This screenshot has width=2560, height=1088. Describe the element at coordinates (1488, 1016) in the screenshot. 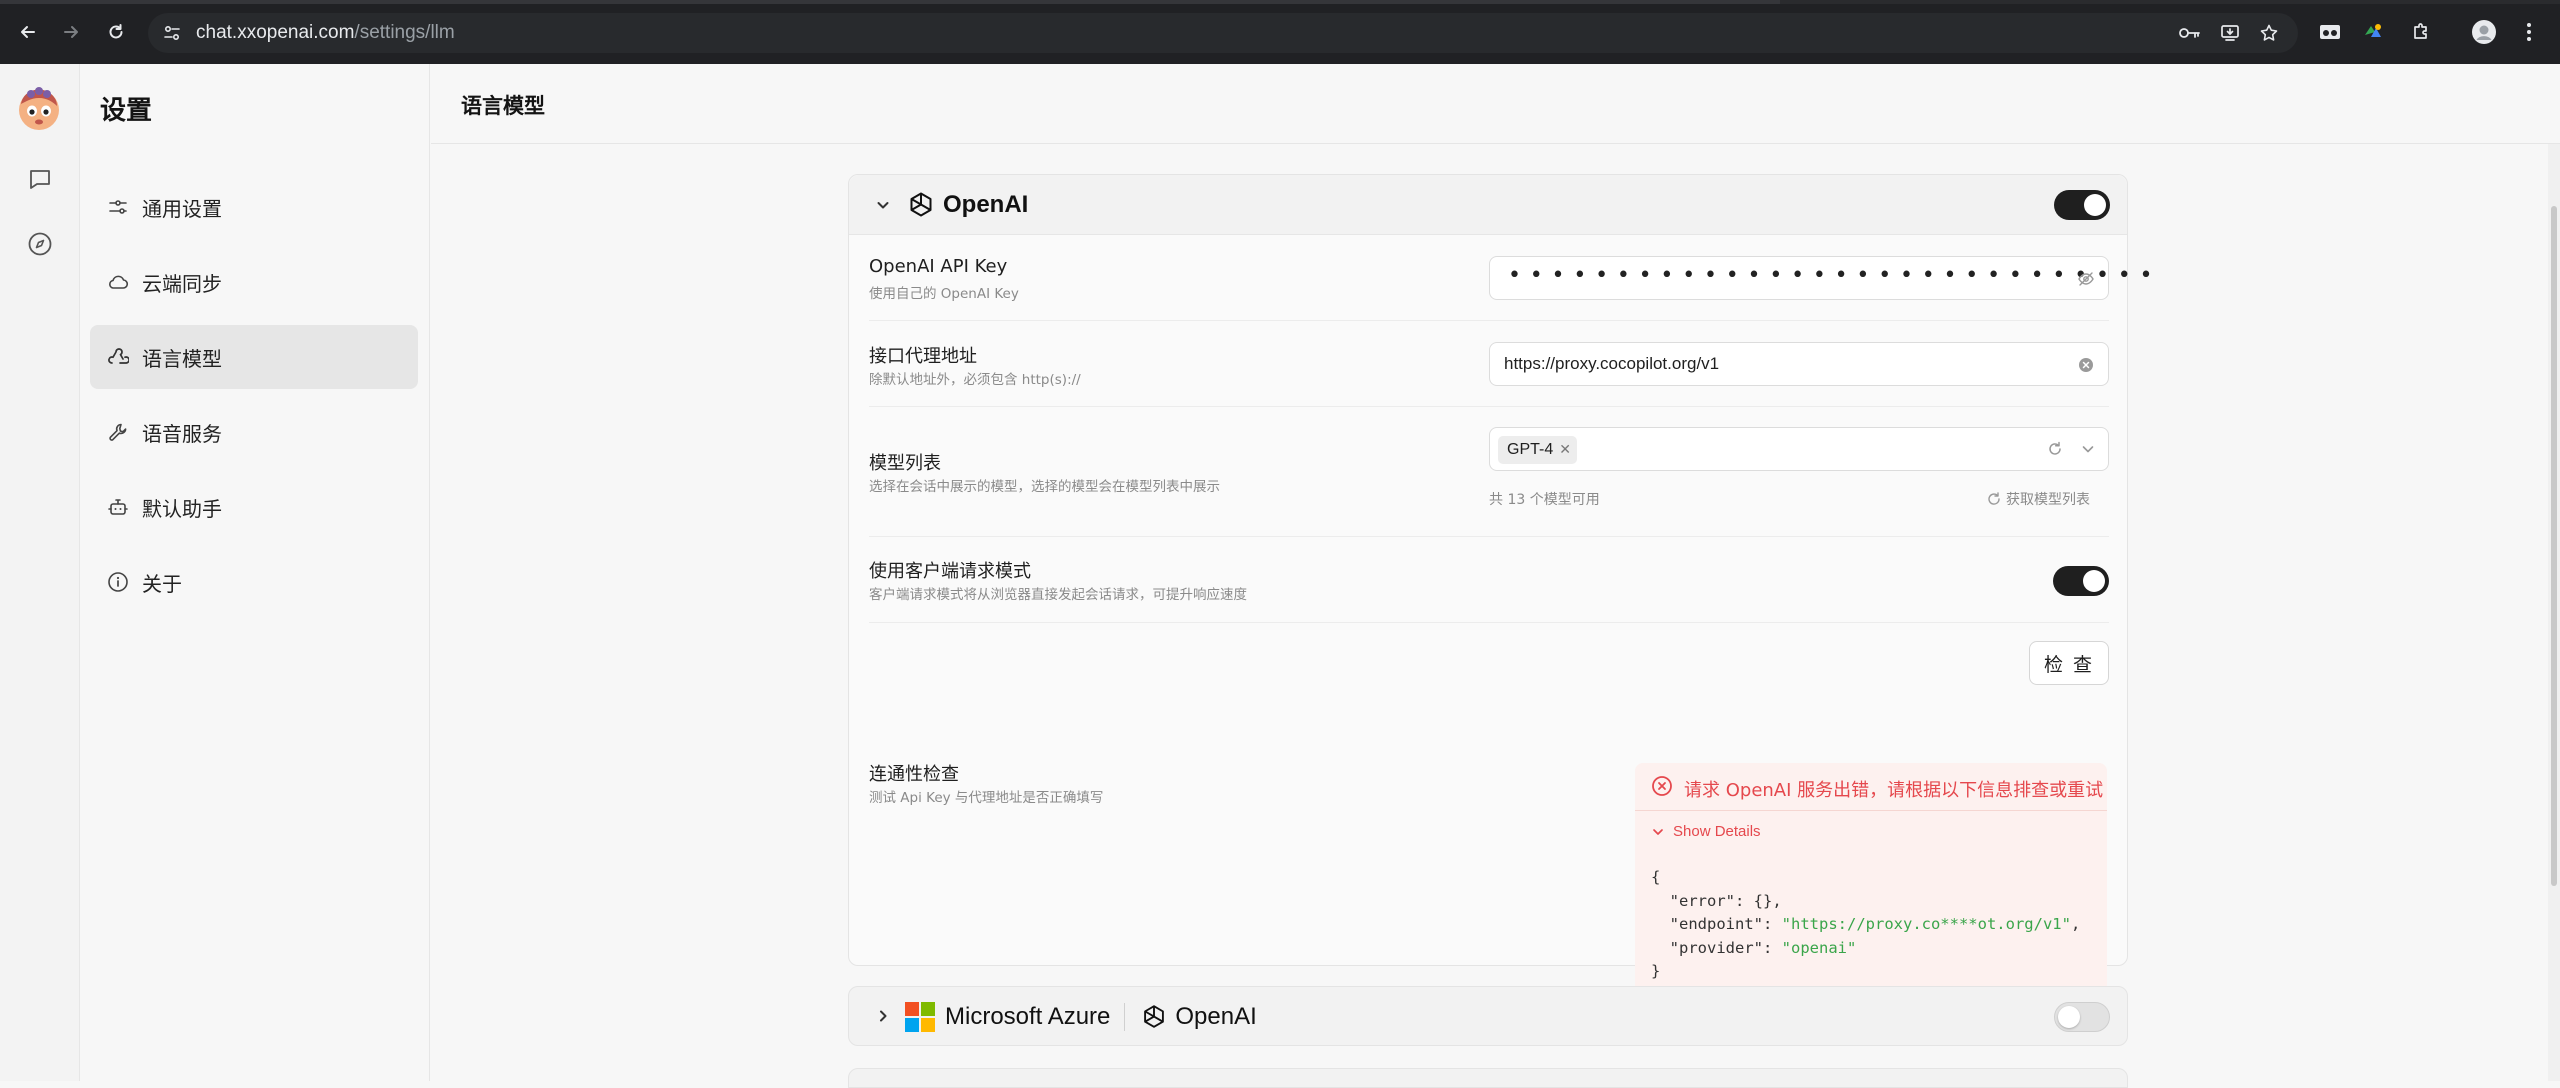

I see `azure-provider-card: Microsoft Azure OpenAI` at that location.